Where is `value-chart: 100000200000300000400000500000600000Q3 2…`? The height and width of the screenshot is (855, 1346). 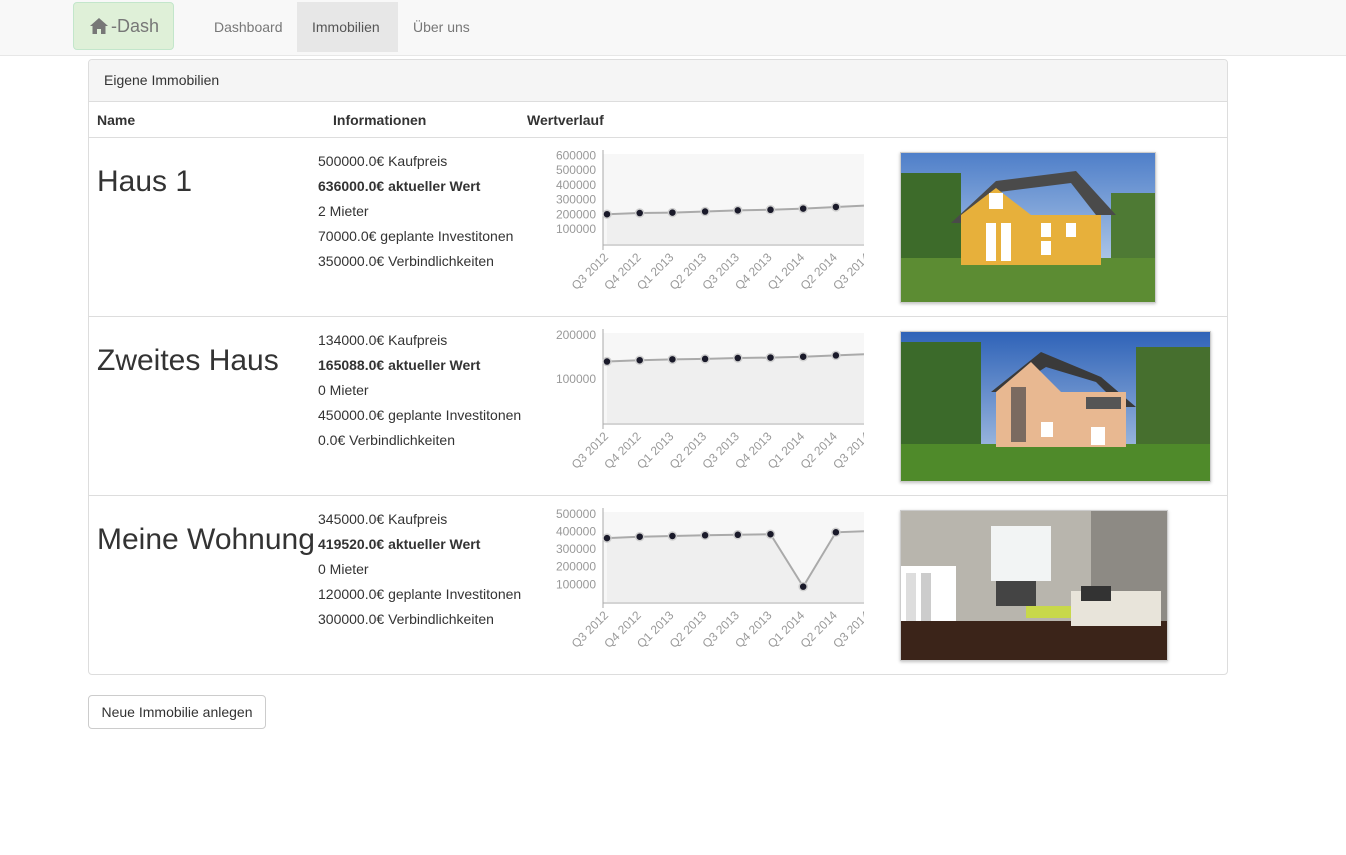
value-chart: 100000200000300000400000500000600000Q3 2… is located at coordinates (710, 220).